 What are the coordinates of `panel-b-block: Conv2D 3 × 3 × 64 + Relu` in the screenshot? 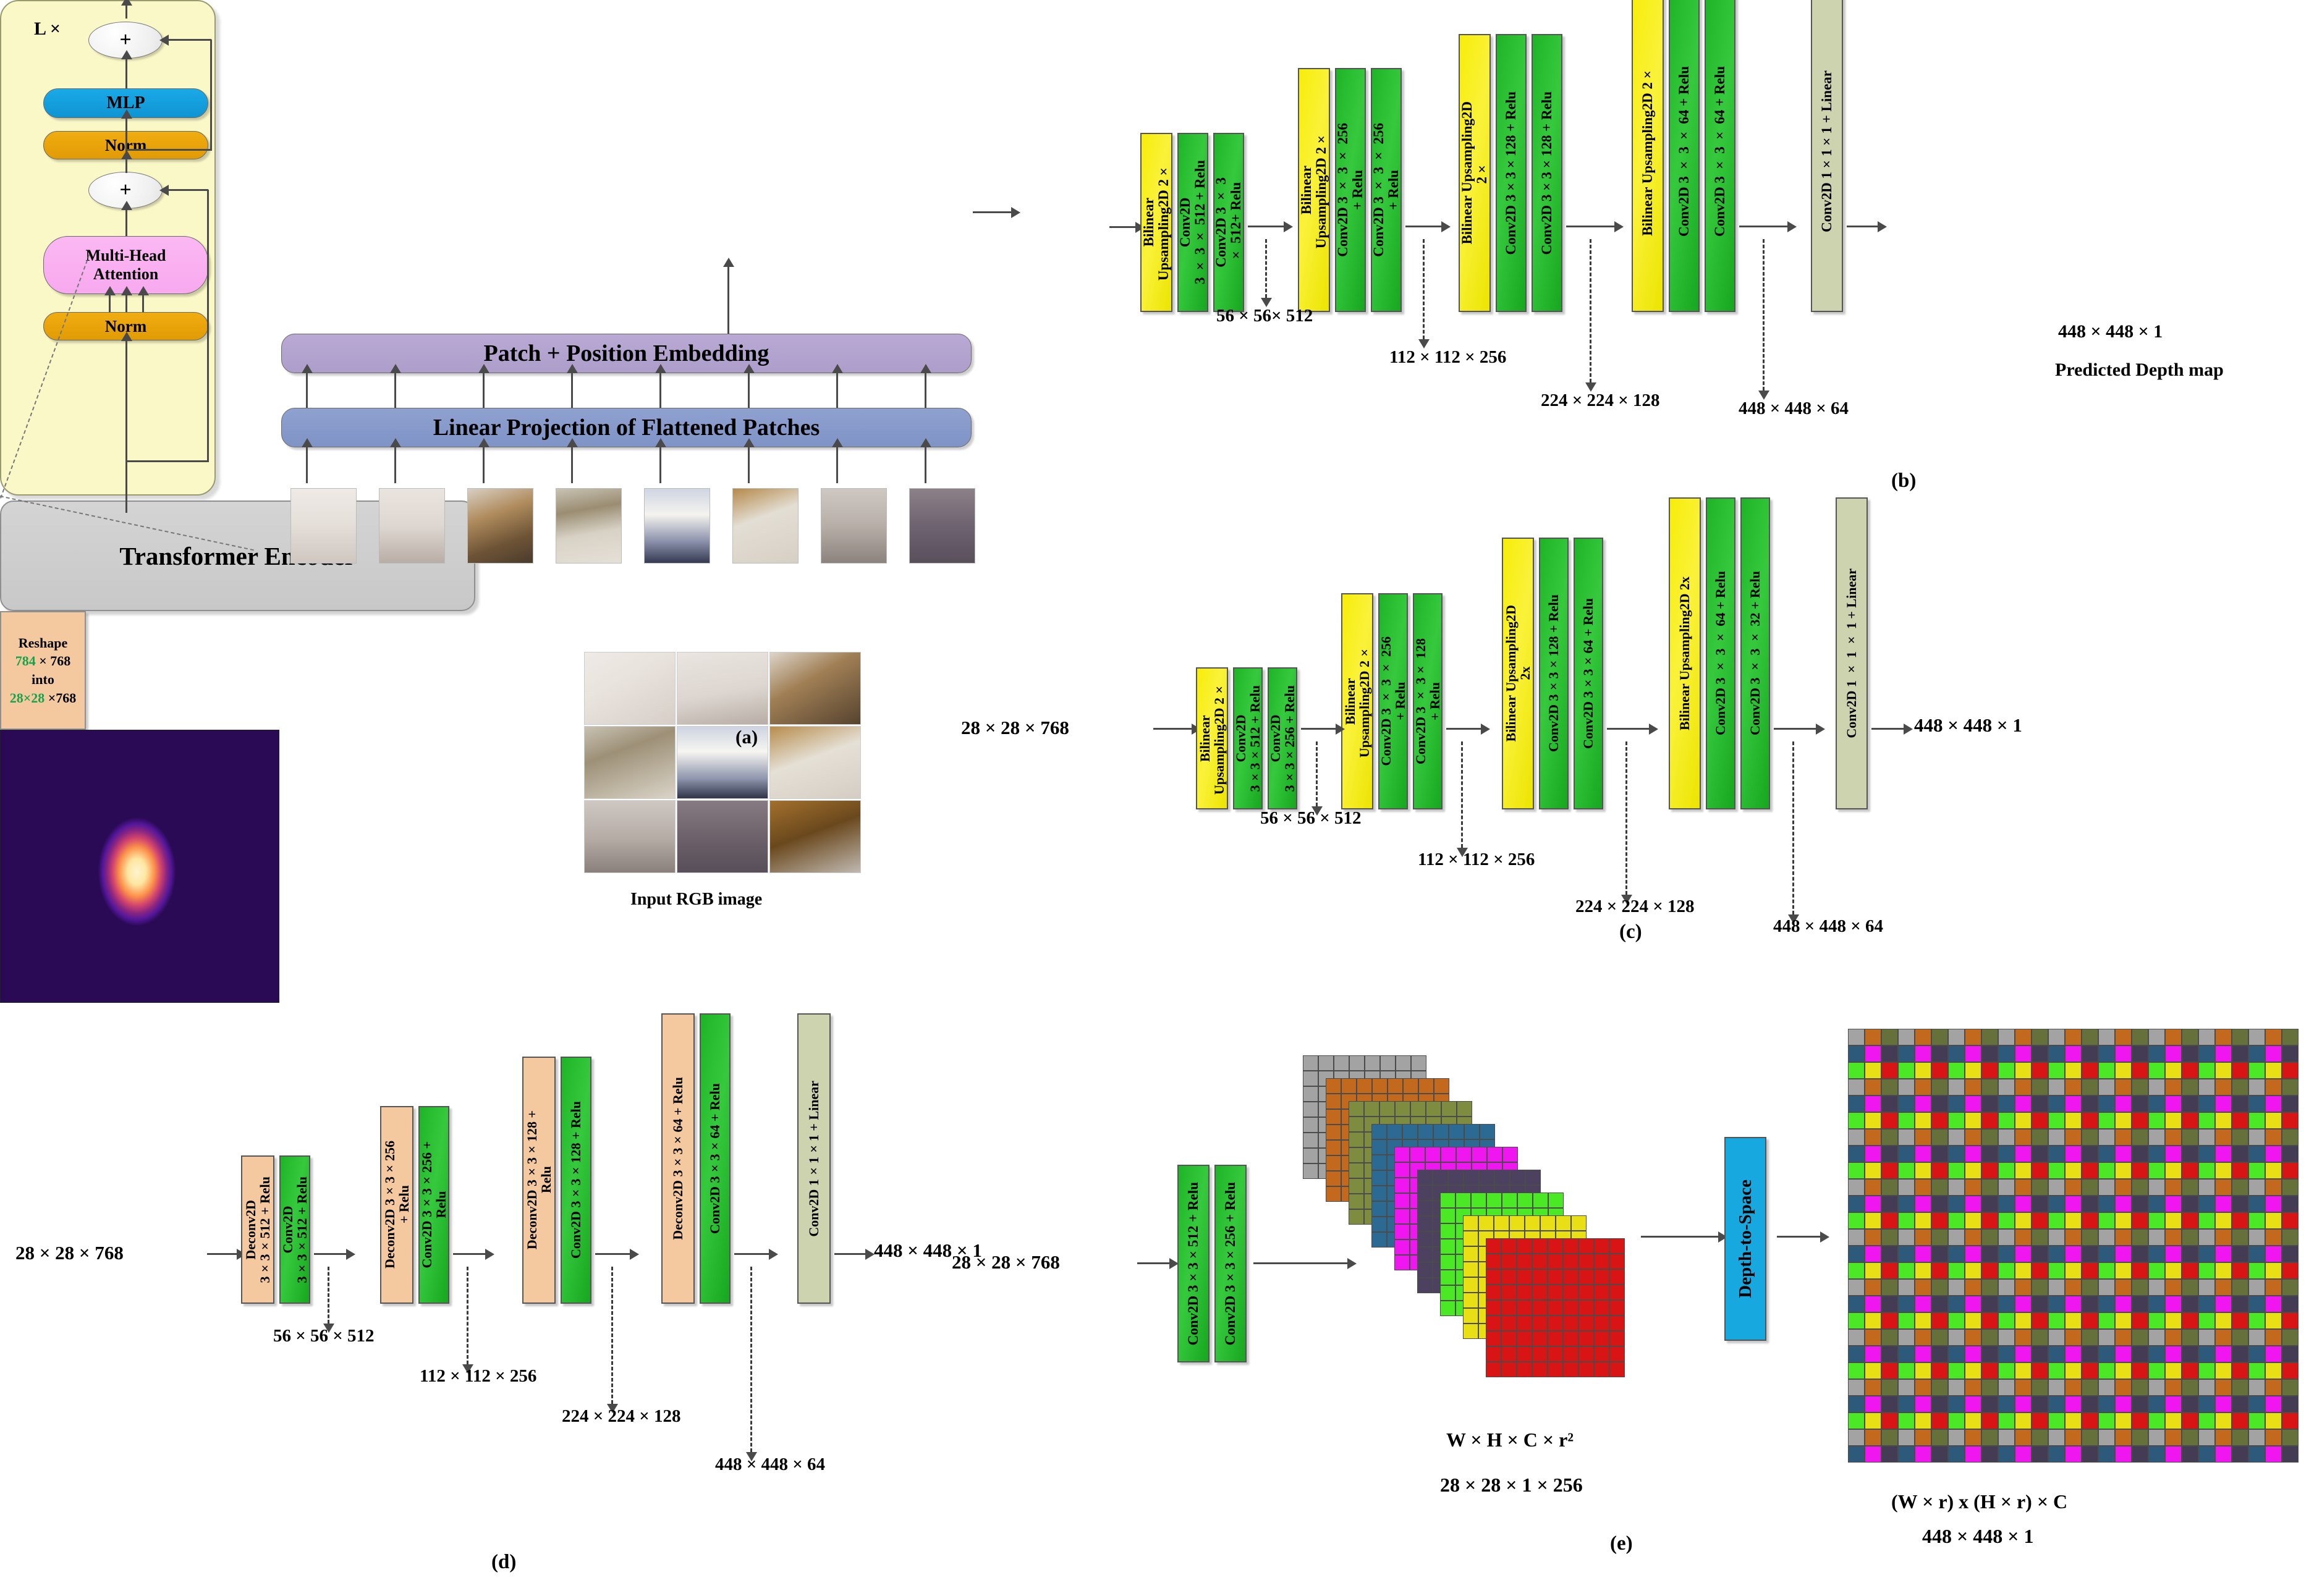 It's located at (1685, 156).